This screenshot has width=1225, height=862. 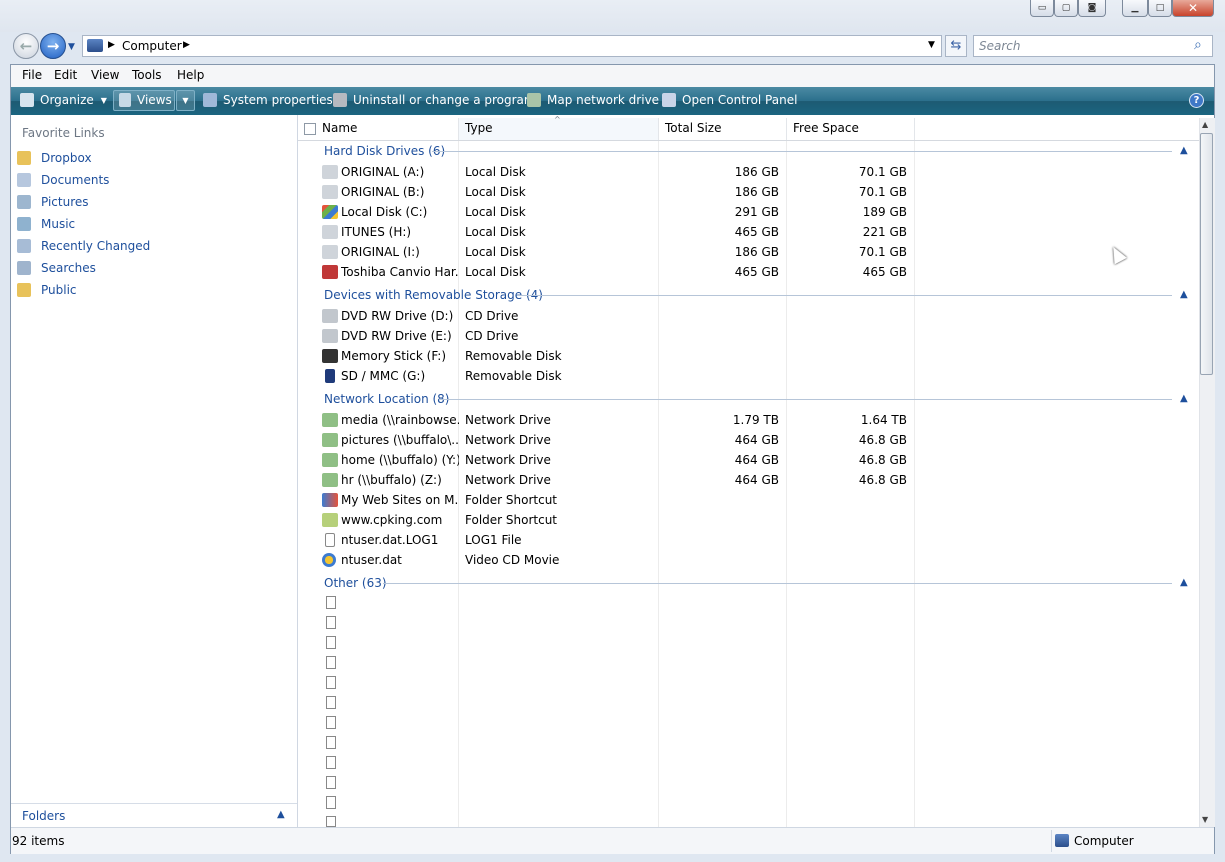 I want to click on item-total-size: 464 GB, so click(x=756, y=480).